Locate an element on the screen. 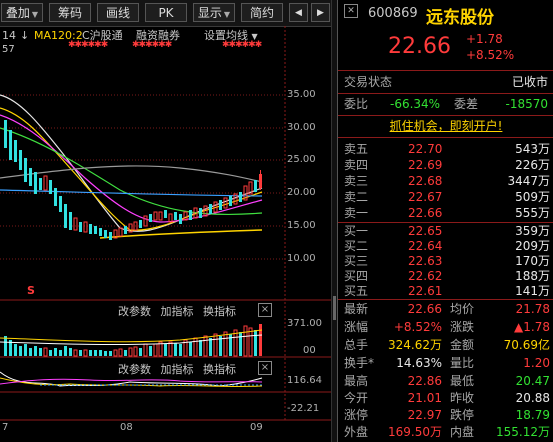 The image size is (553, 442). overlay-button: 叠加 ▼ is located at coordinates (22, 12).